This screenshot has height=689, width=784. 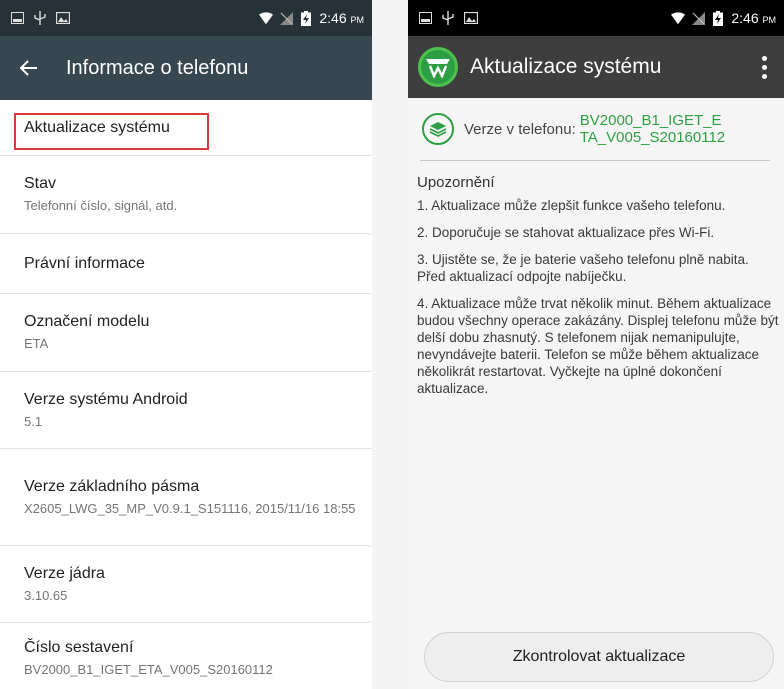 I want to click on layers-icon, so click(x=438, y=129).